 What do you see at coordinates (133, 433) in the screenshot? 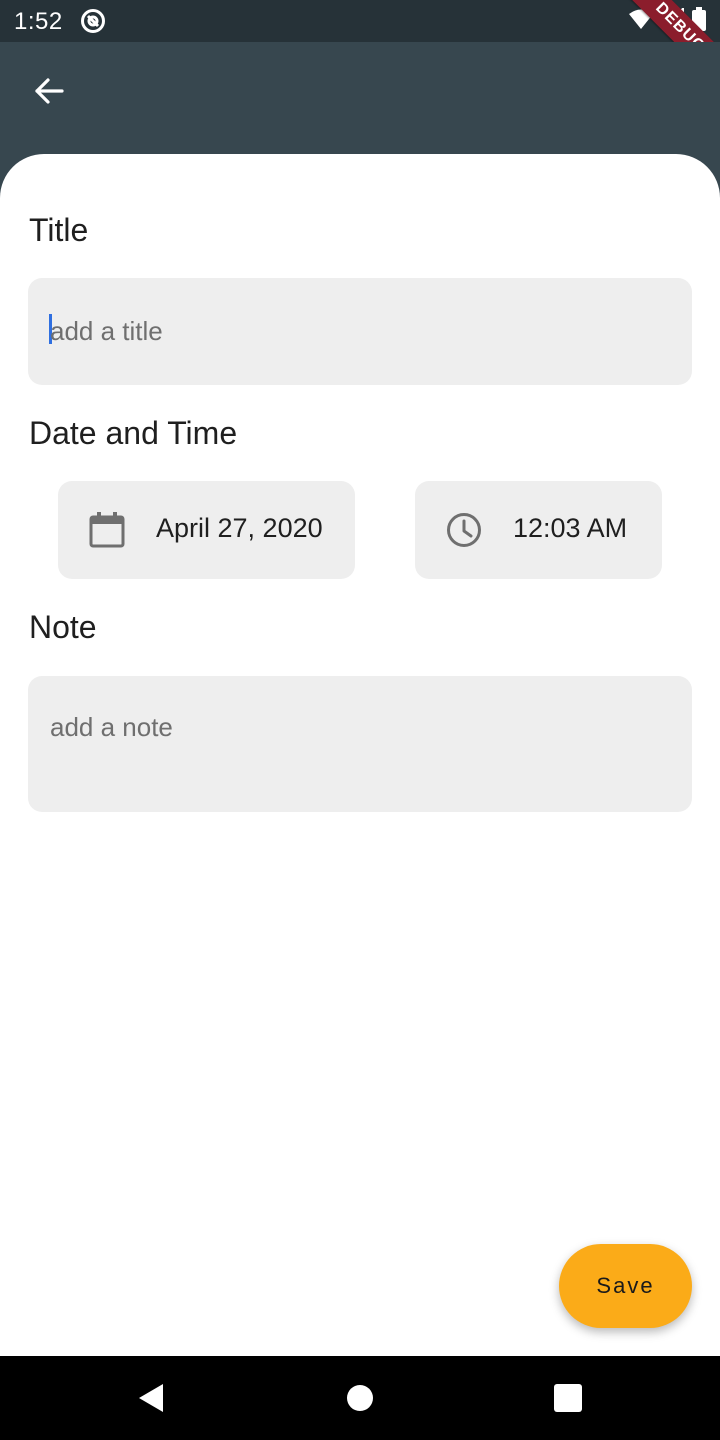
I see `datetime-label: Date and Time` at bounding box center [133, 433].